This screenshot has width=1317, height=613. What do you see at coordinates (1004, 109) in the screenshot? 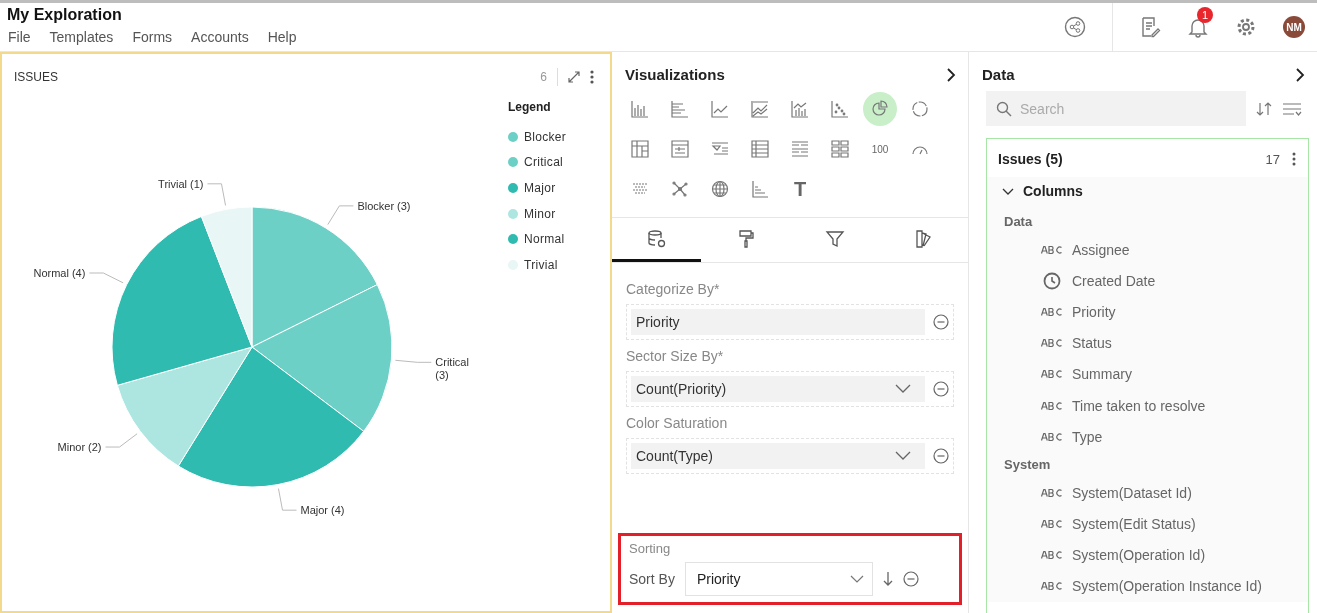
I see `search-icon` at bounding box center [1004, 109].